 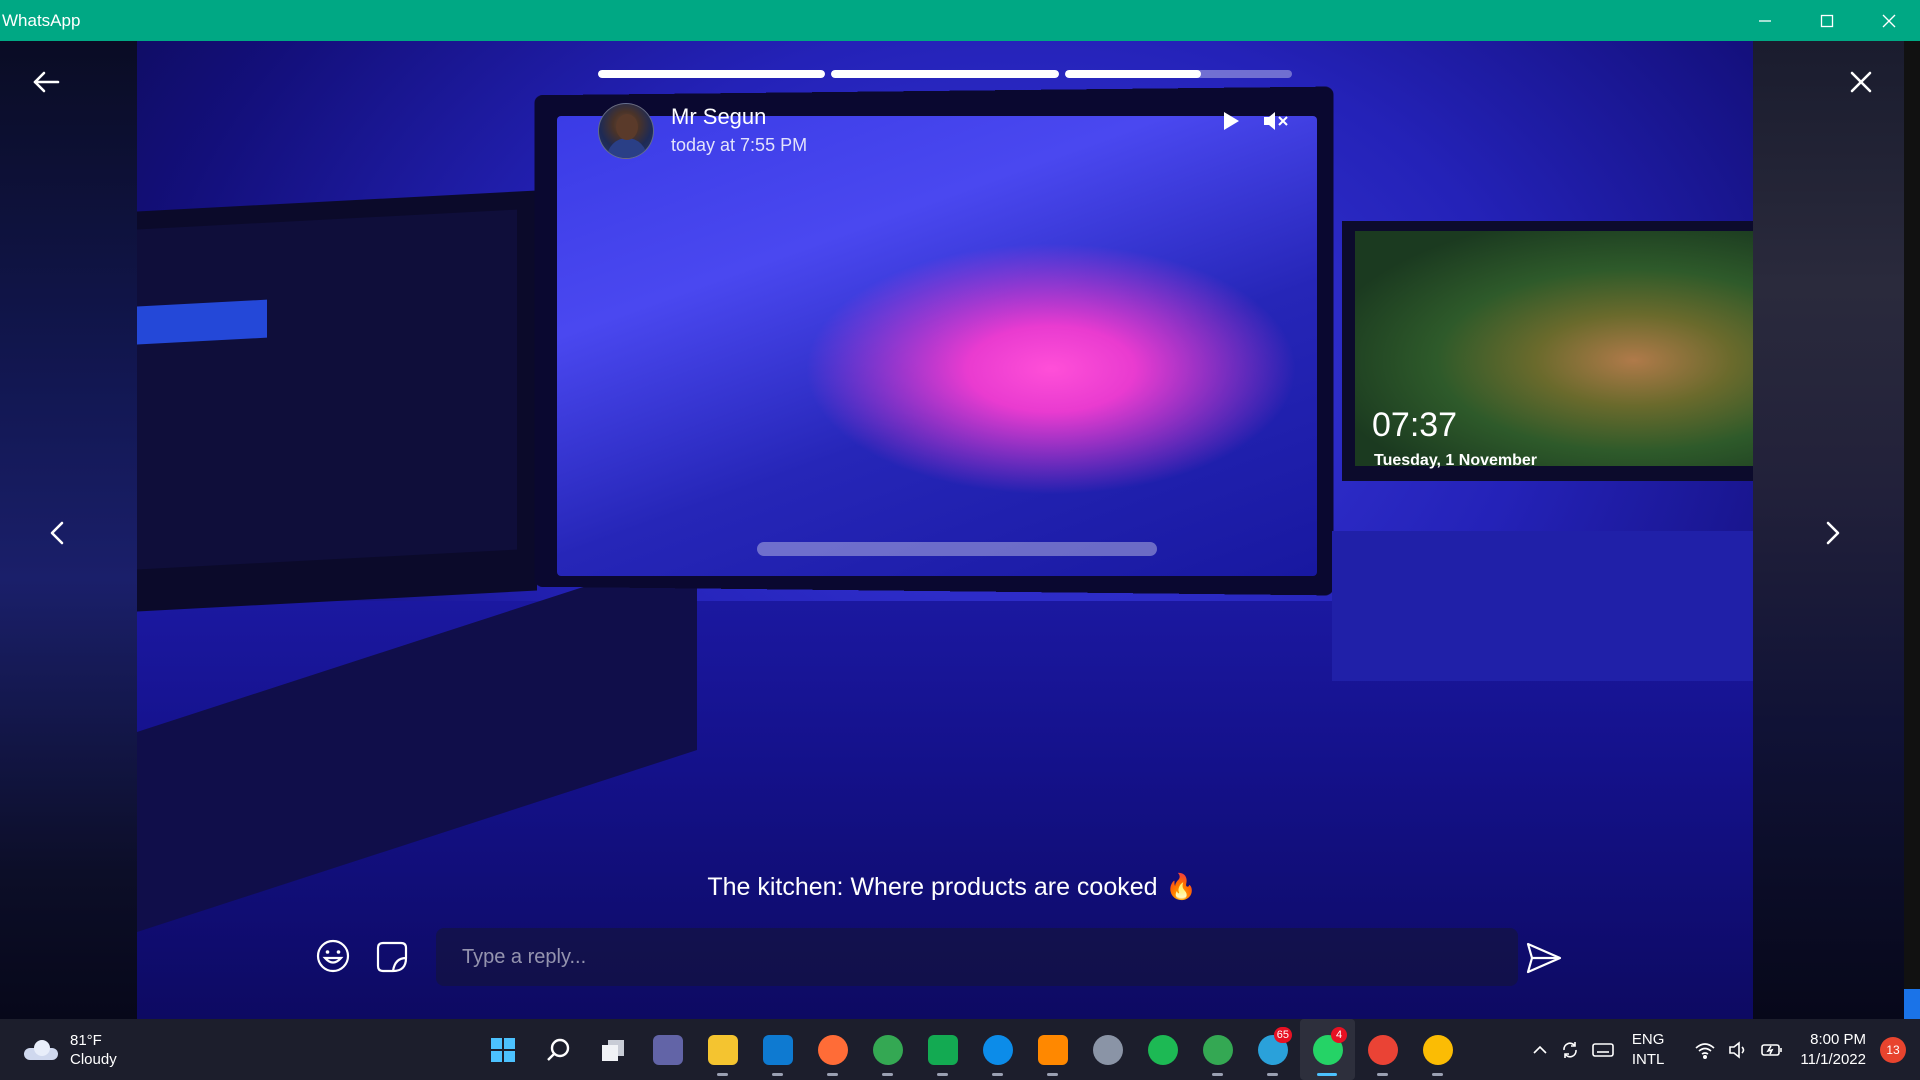 I want to click on photo-lock-date: Tuesday, 1 November, so click(x=1456, y=460).